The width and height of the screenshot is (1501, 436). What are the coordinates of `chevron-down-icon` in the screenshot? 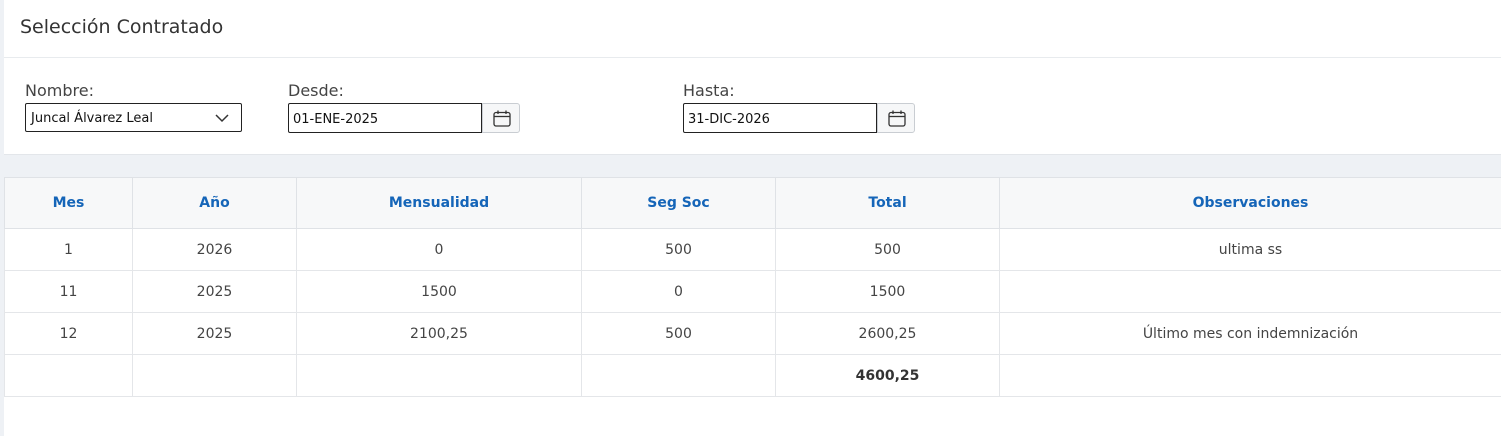 It's located at (222, 118).